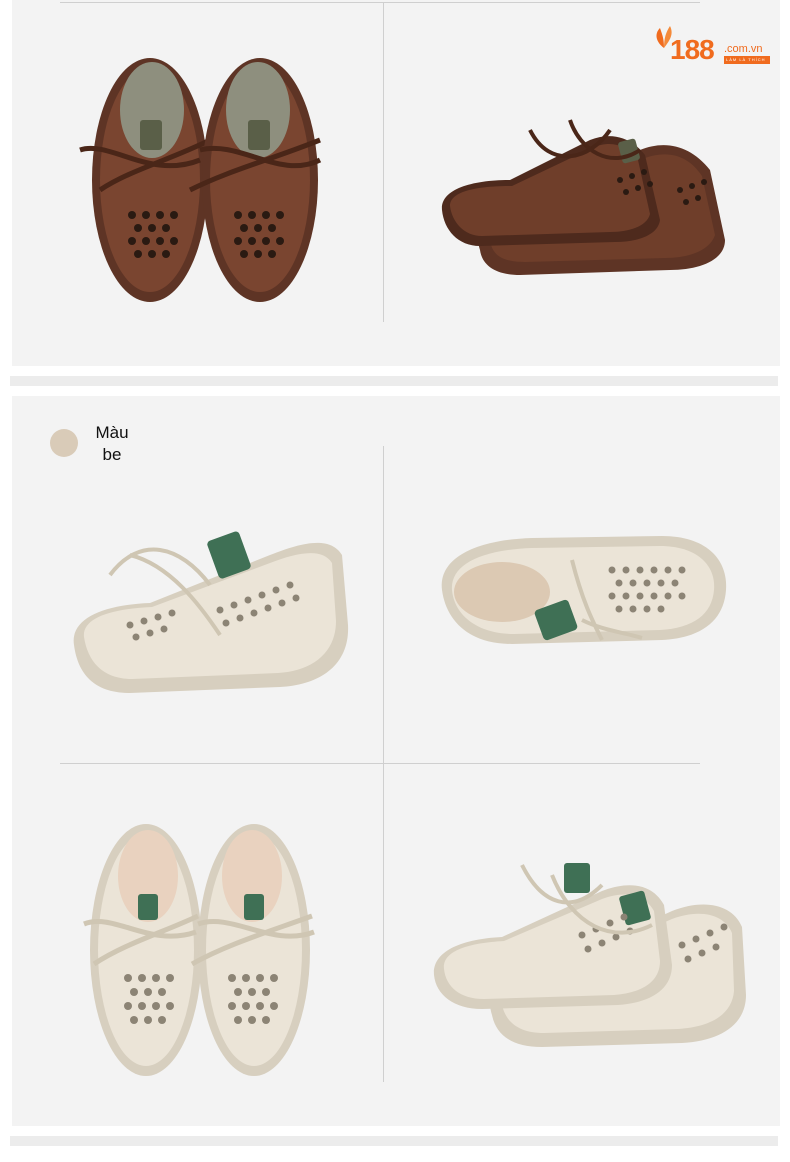 The width and height of the screenshot is (790, 1162). Describe the element at coordinates (64, 443) in the screenshot. I see `color-swatch` at that location.